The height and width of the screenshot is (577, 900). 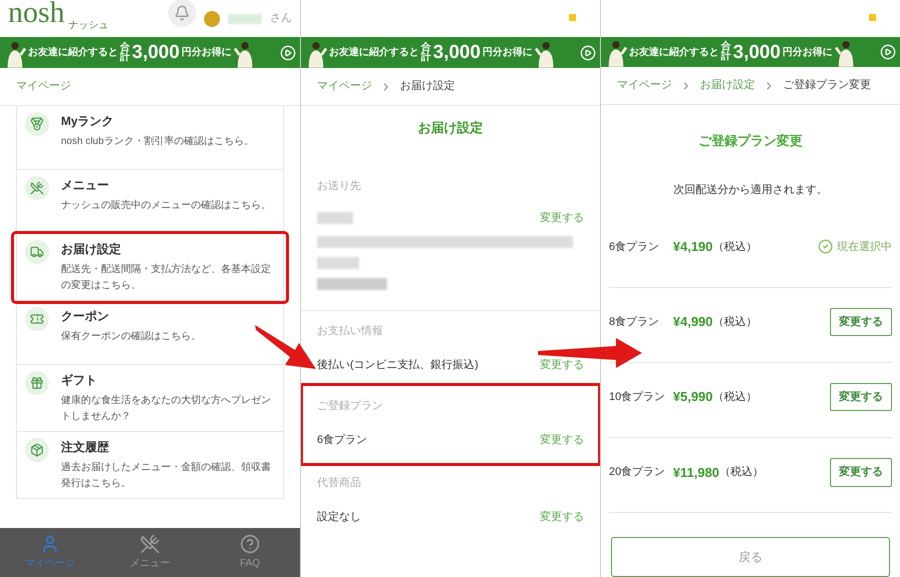 What do you see at coordinates (91, 249) in the screenshot?
I see `menu-item-title: お届け設定` at bounding box center [91, 249].